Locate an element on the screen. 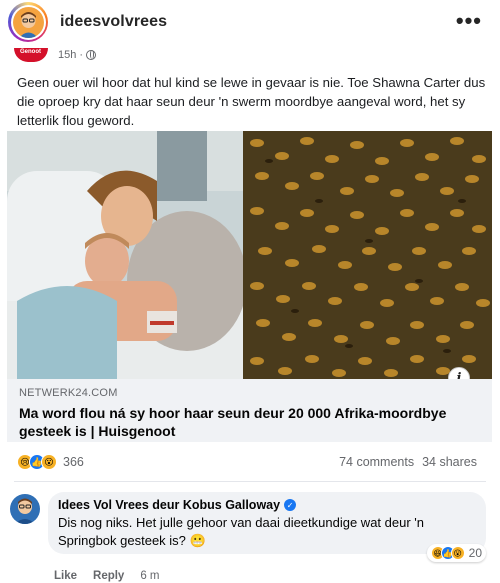 The image size is (500, 583). comment-reaction-count: 20 is located at coordinates (475, 553).